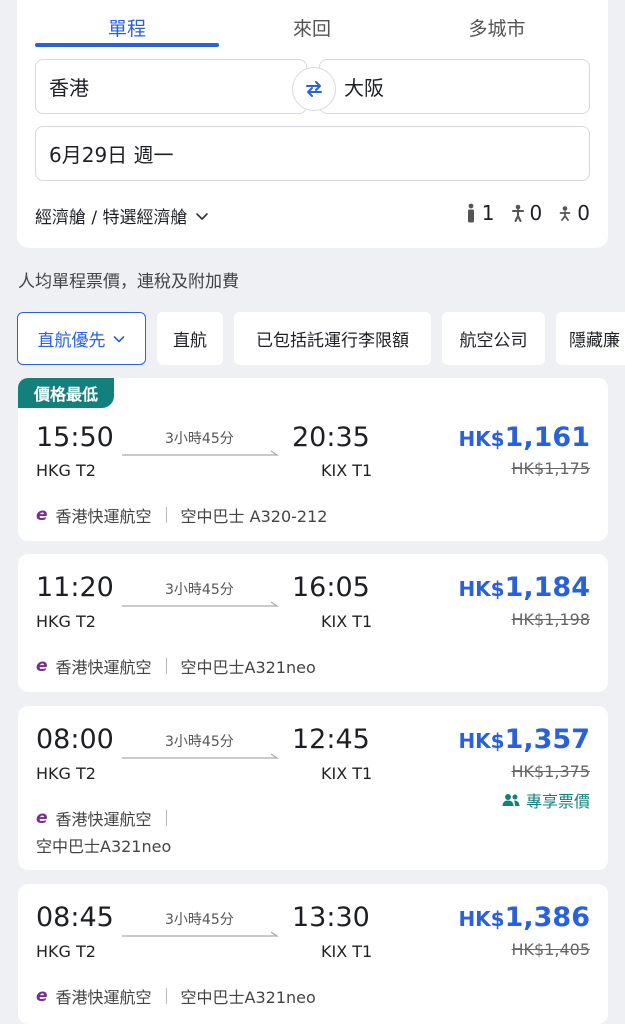  I want to click on active-tab-indicator, so click(127, 45).